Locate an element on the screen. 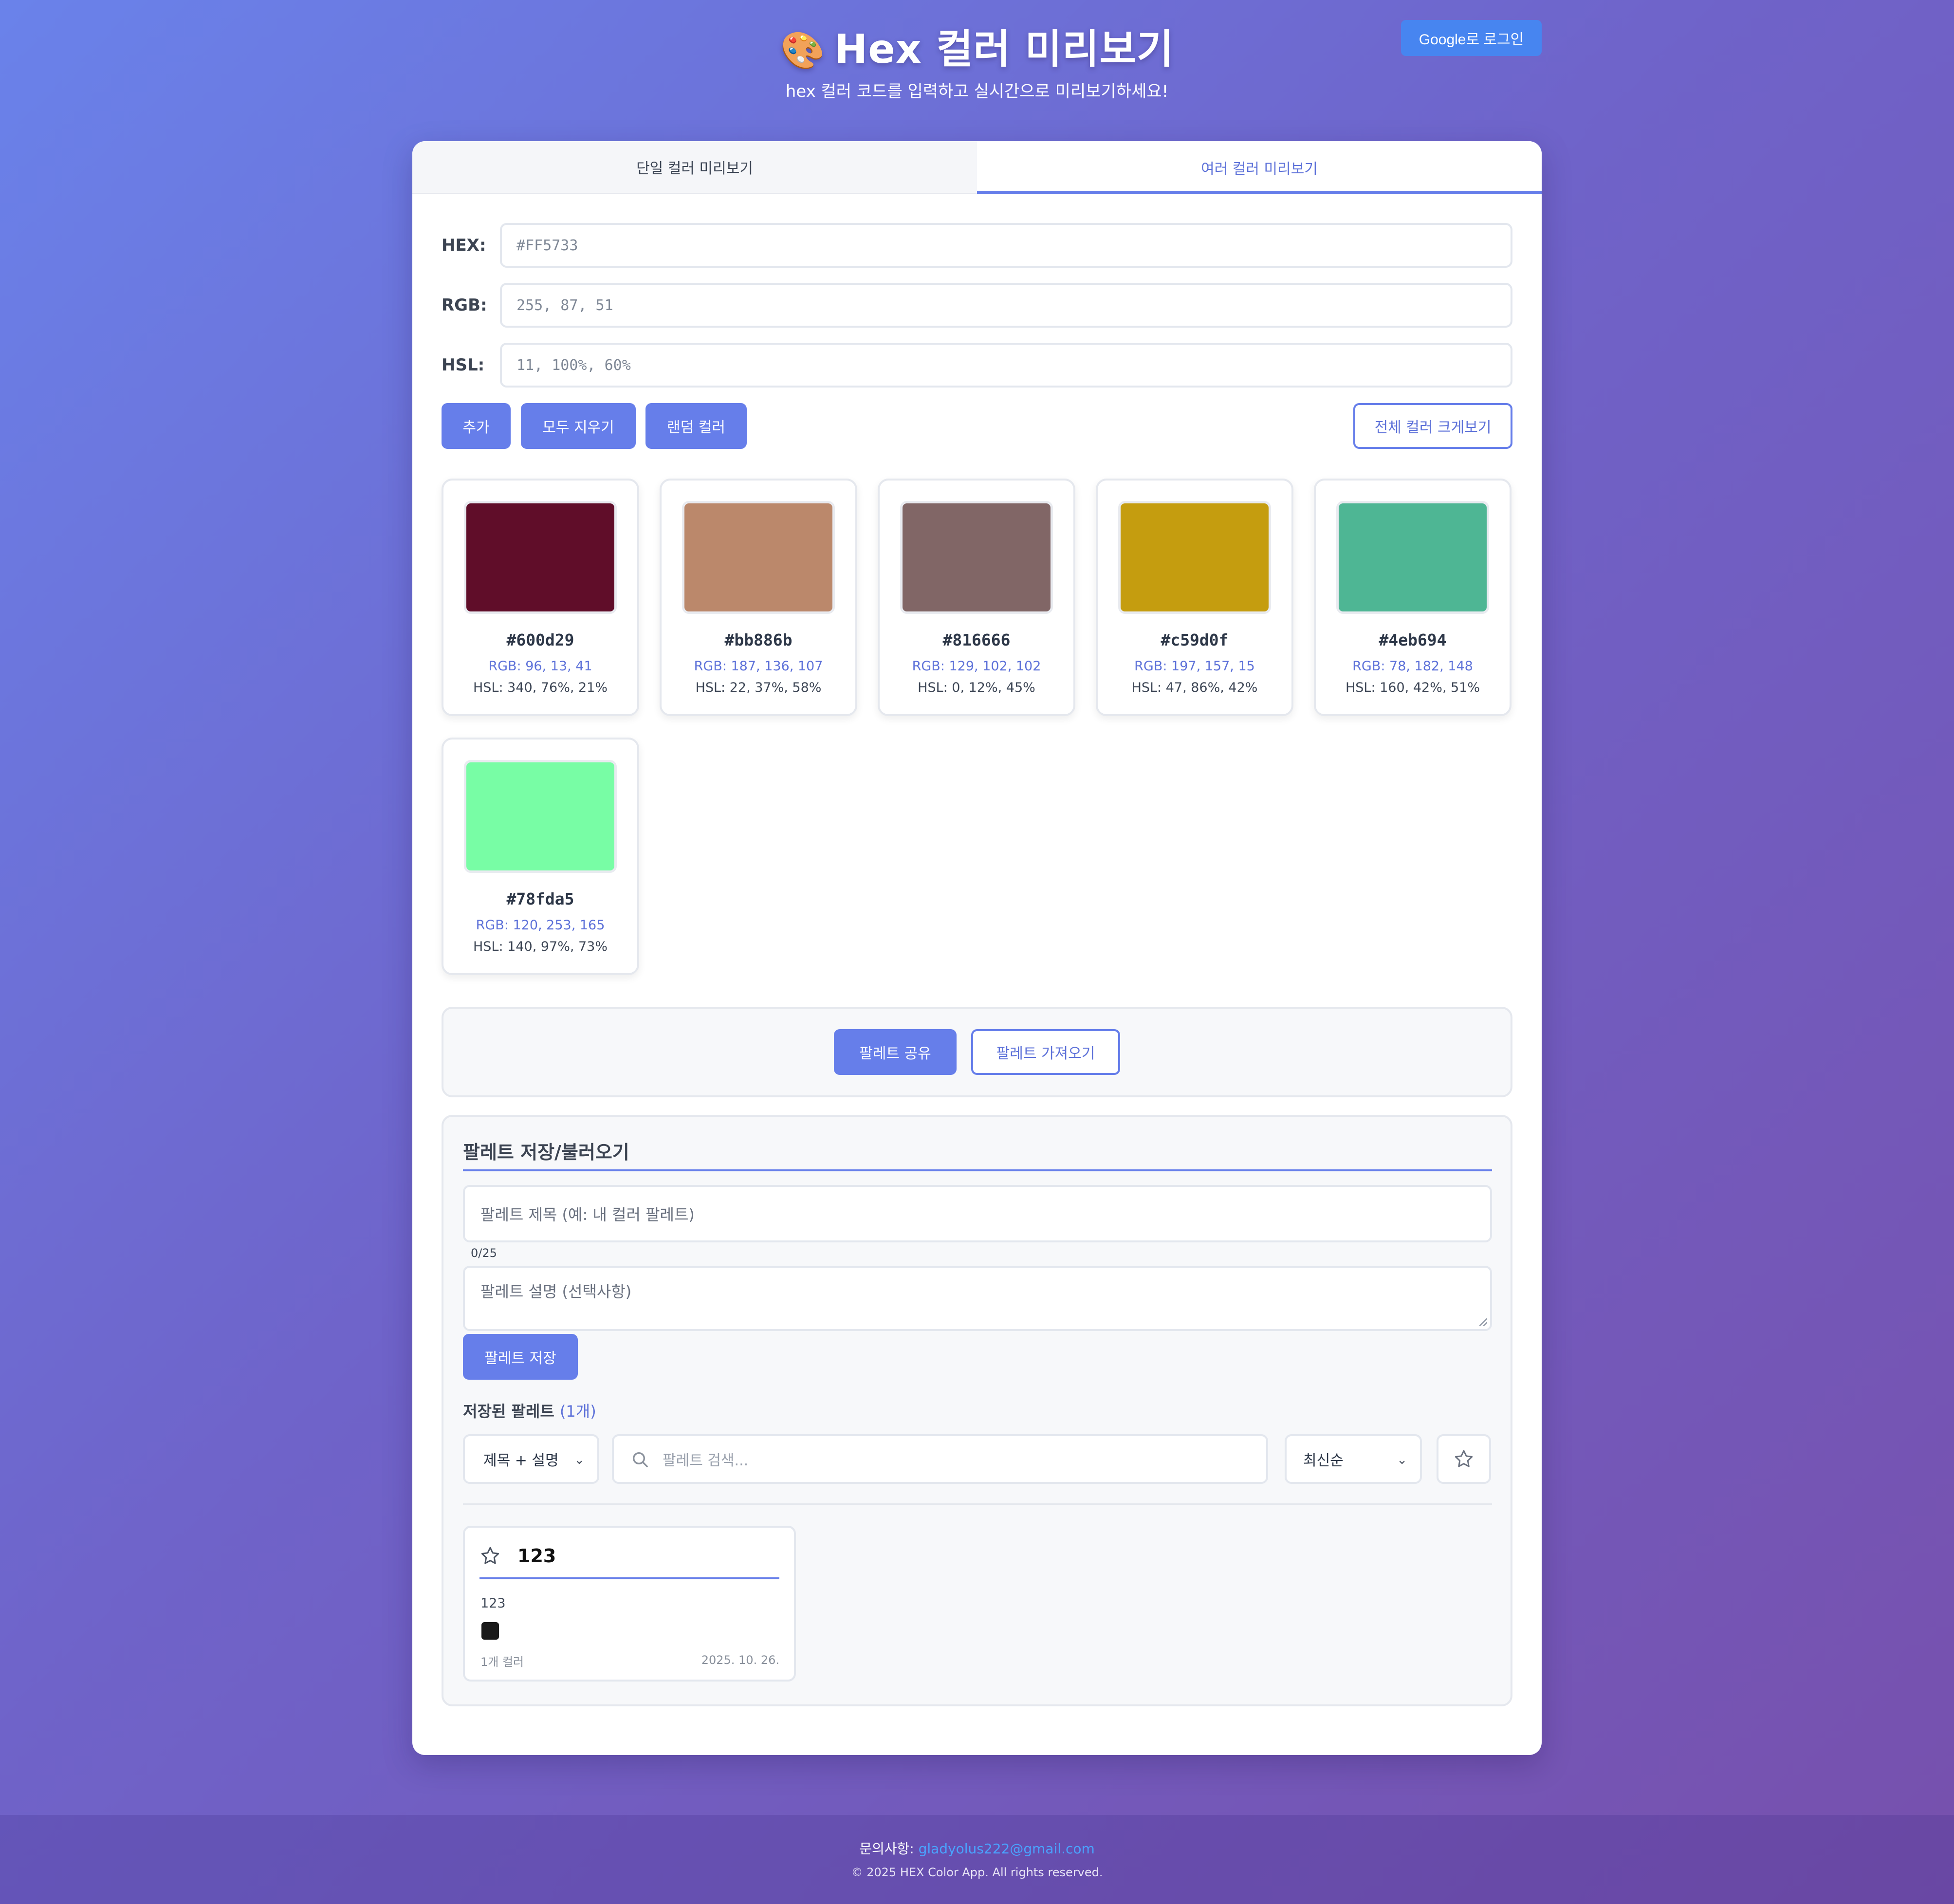 Image resolution: width=1954 pixels, height=1904 pixels. page-title: 🎨 Hex 컬러 미리보기 is located at coordinates (977, 45).